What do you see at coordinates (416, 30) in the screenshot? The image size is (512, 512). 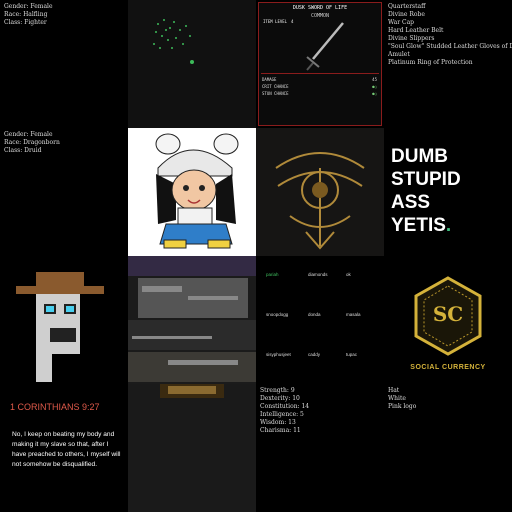 I see `equipment-item: Hard Leather Belt` at bounding box center [416, 30].